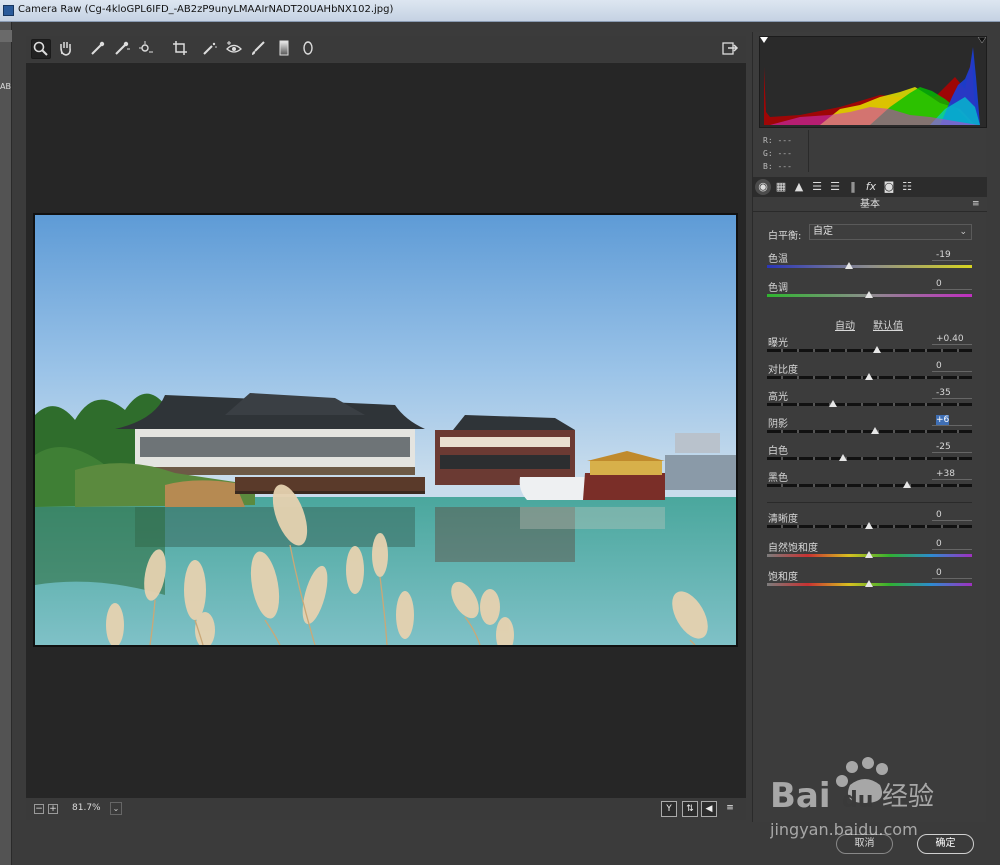  What do you see at coordinates (764, 40) in the screenshot?
I see `shadow-clipping-warning-icon` at bounding box center [764, 40].